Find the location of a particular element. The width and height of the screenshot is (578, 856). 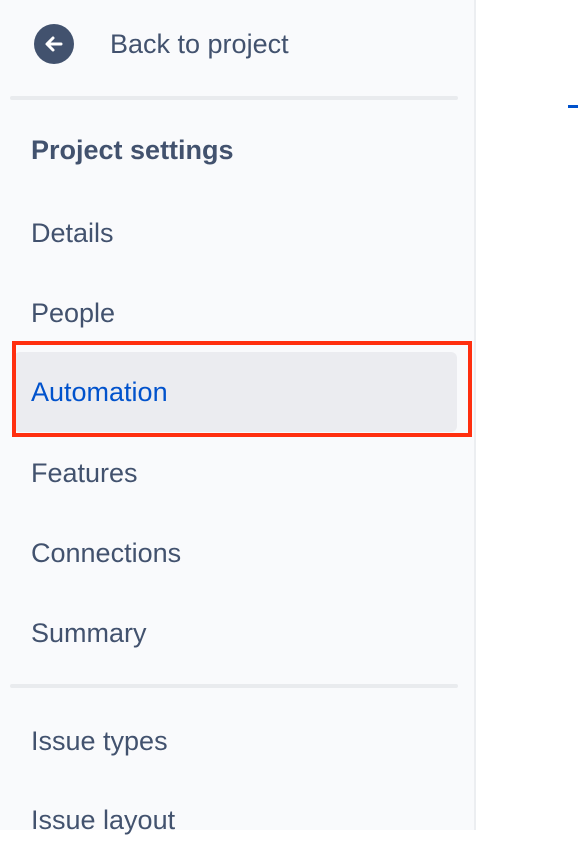

back-to-project-label: Back to project is located at coordinates (199, 43).